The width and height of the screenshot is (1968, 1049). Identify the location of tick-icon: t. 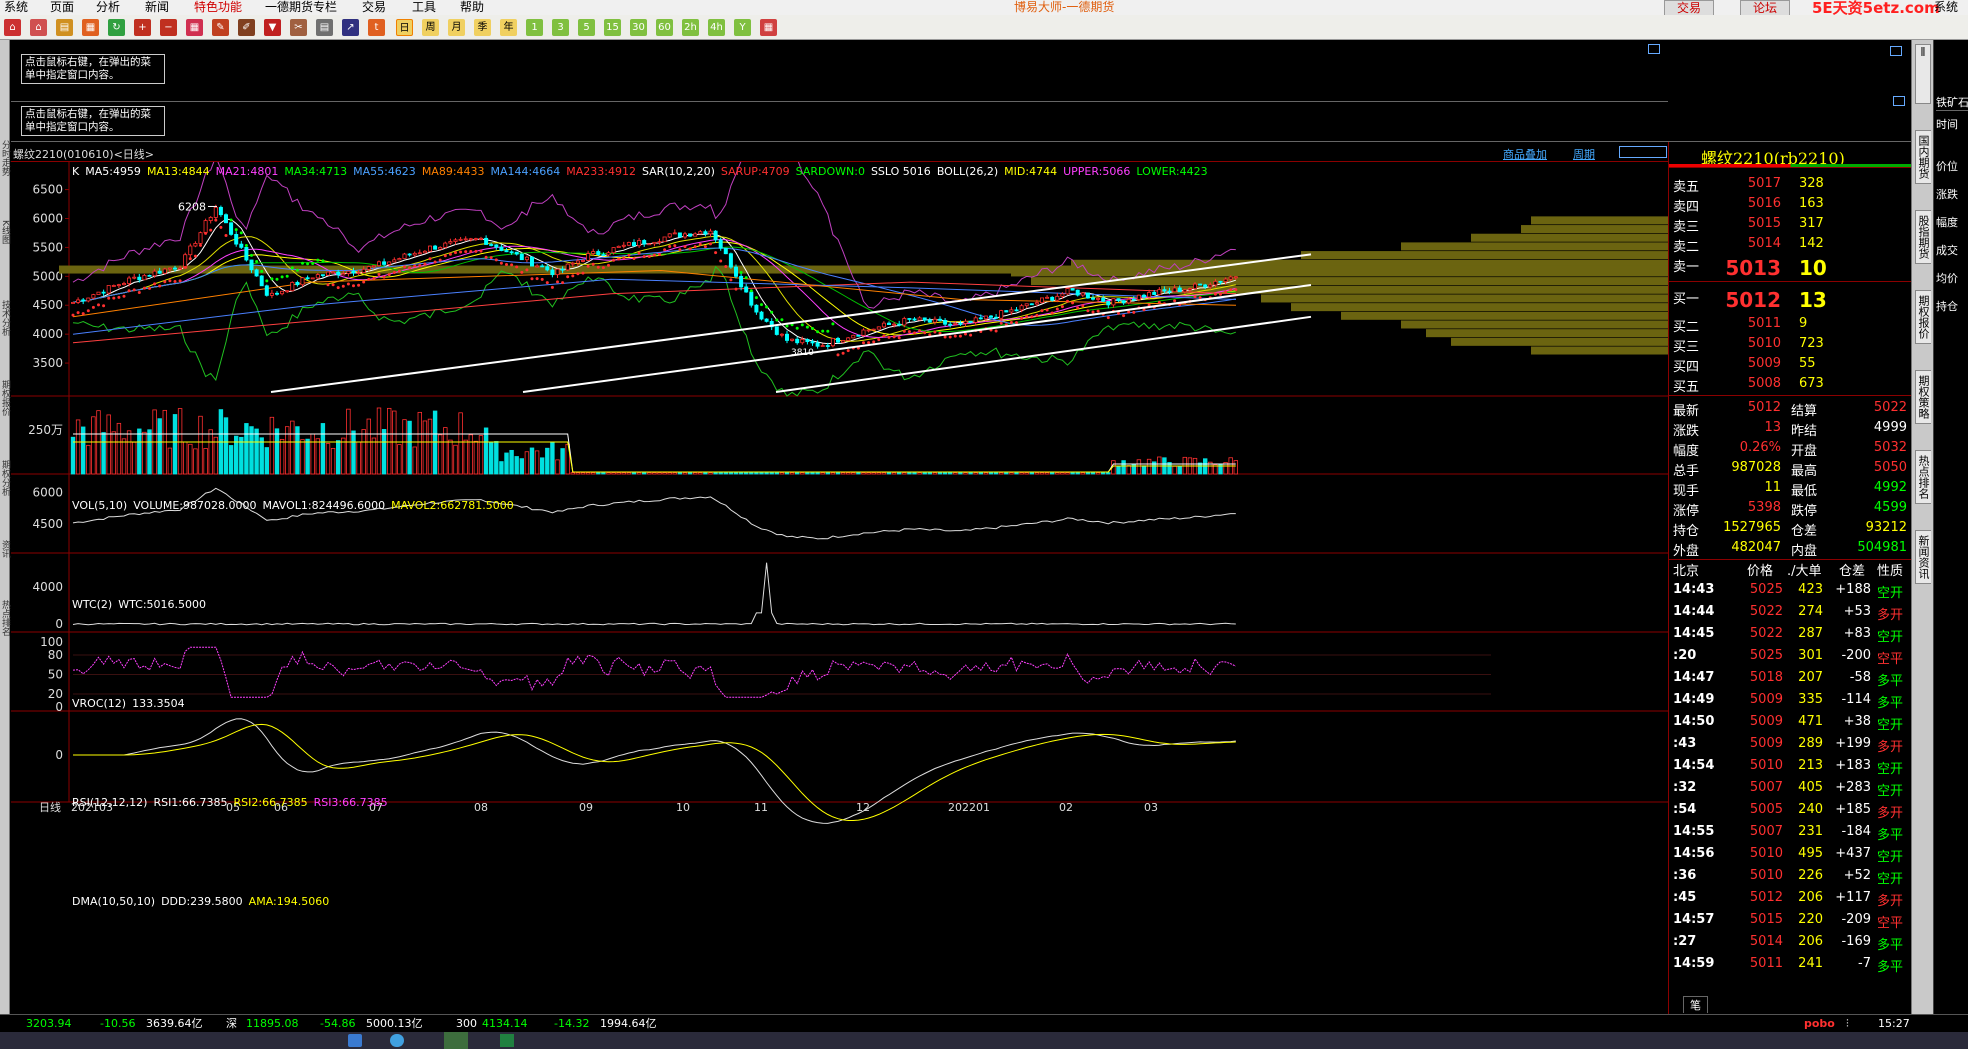
(376, 27).